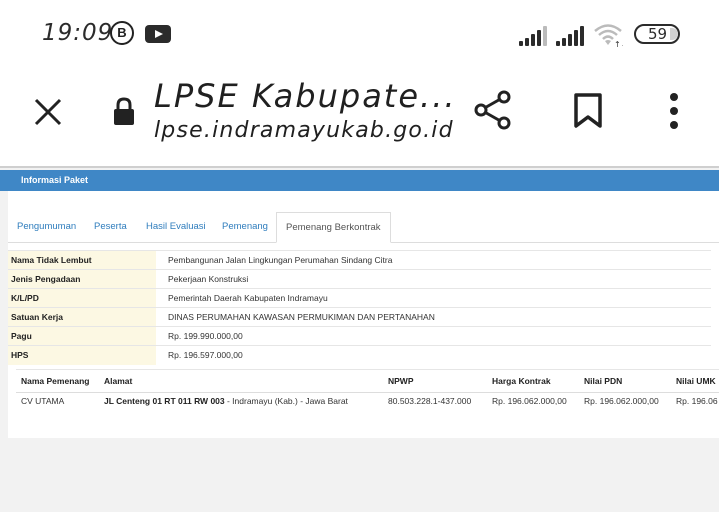 The image size is (719, 512). What do you see at coordinates (110, 227) in the screenshot?
I see `tab-peserta: Peserta` at bounding box center [110, 227].